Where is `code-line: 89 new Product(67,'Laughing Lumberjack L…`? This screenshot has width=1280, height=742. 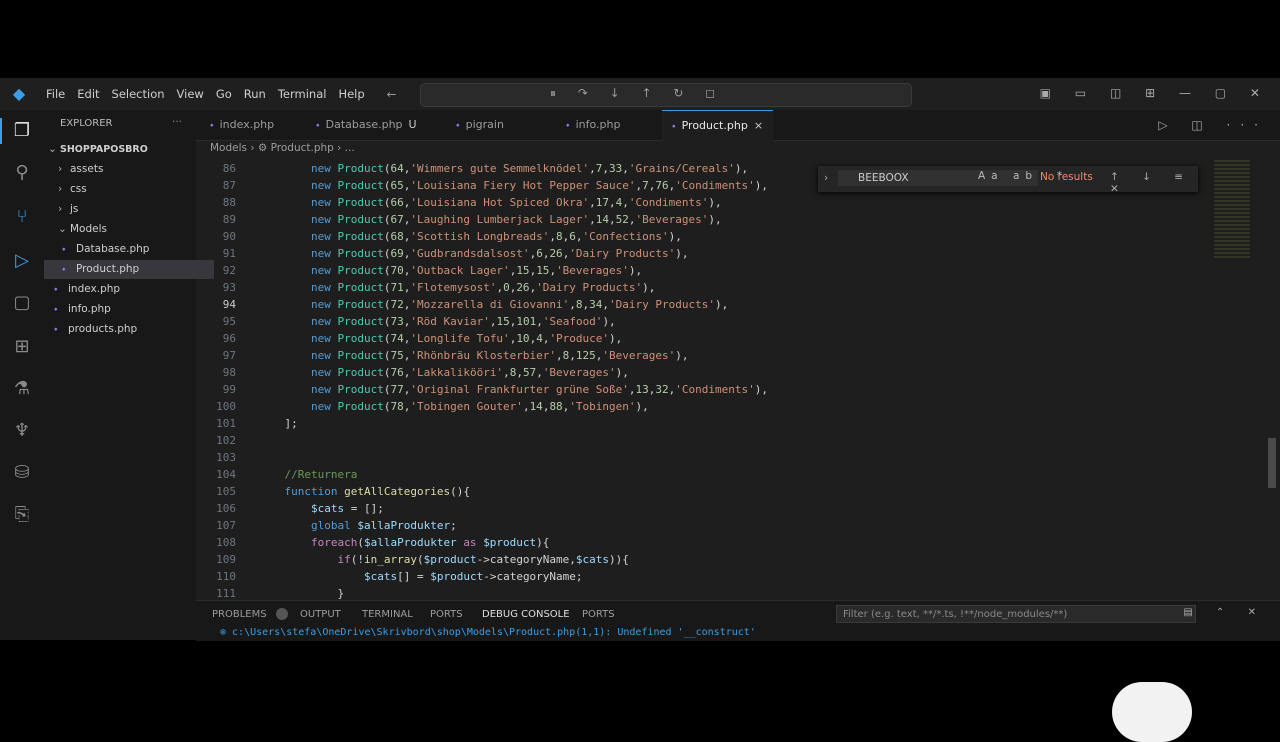
code-line: 89 new Product(67,'Laughing Lumberjack L… is located at coordinates (459, 219).